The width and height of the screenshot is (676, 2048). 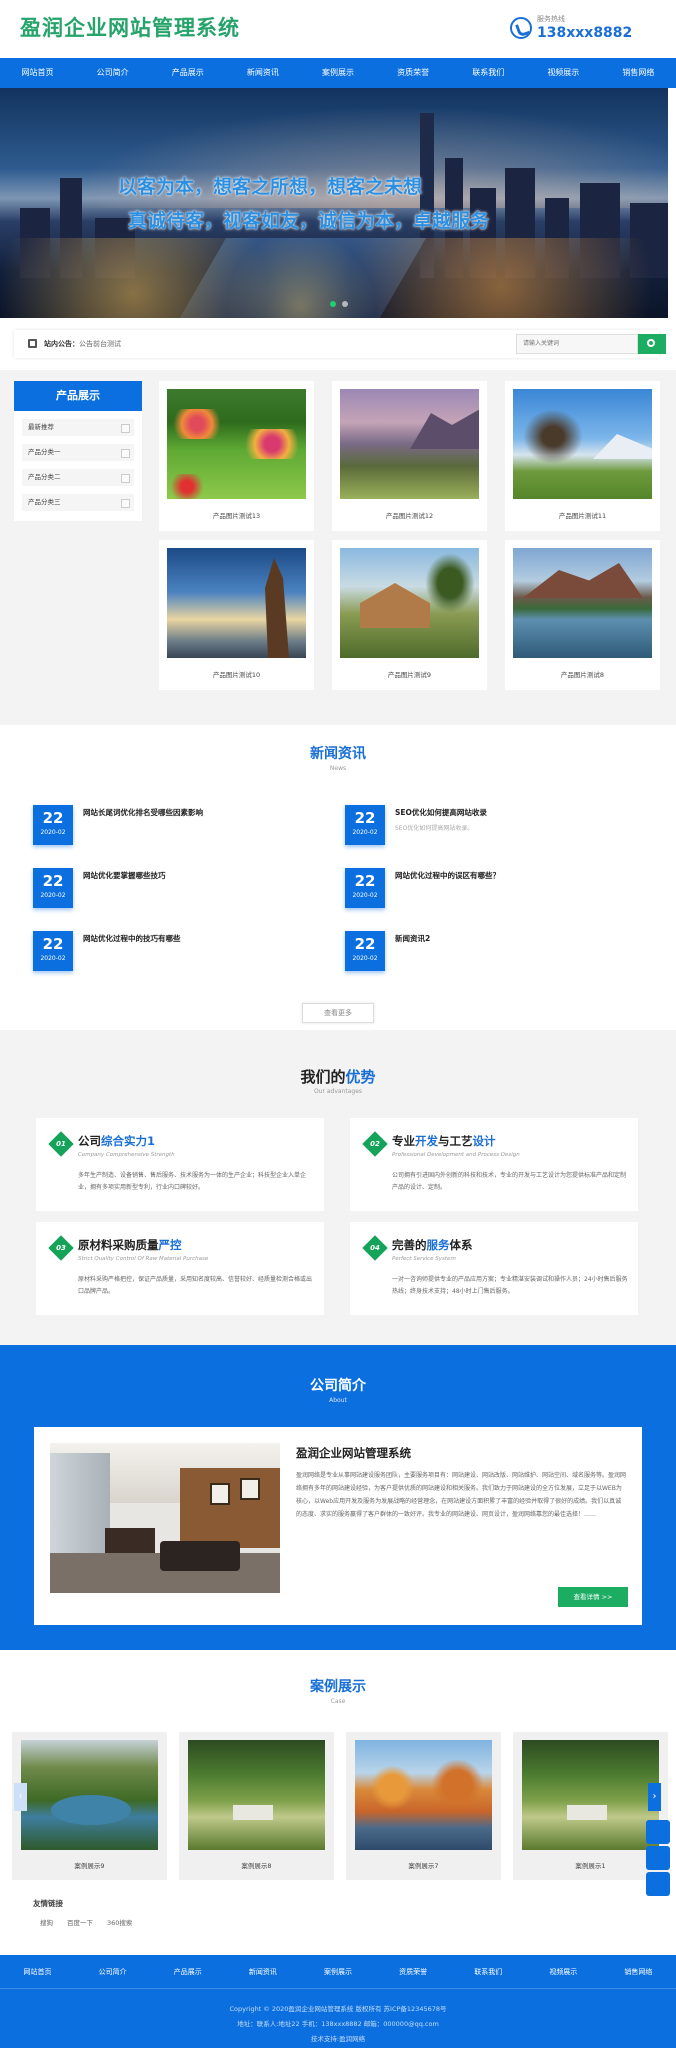 I want to click on news-item: 22 2020-02 SEO优化如何提高网站收录 SEO优化如何提高网站收录。, so click(x=490, y=829).